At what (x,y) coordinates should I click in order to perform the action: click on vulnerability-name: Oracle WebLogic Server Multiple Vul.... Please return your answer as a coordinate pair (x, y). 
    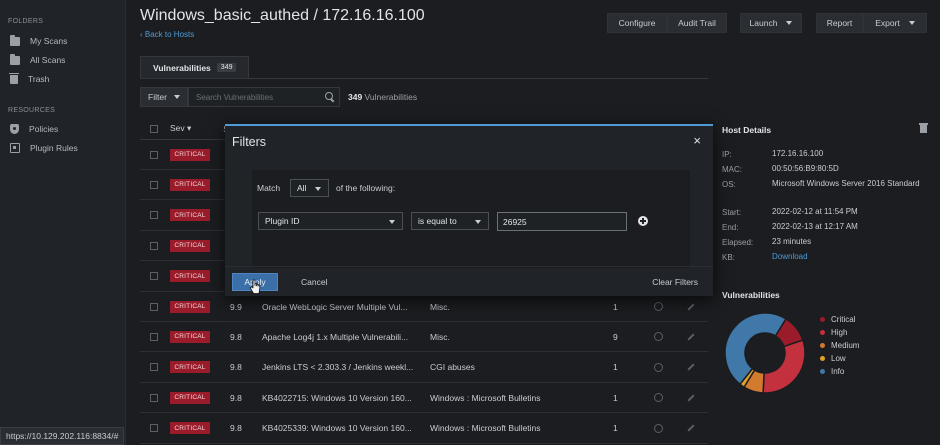
    Looking at the image, I should click on (342, 307).